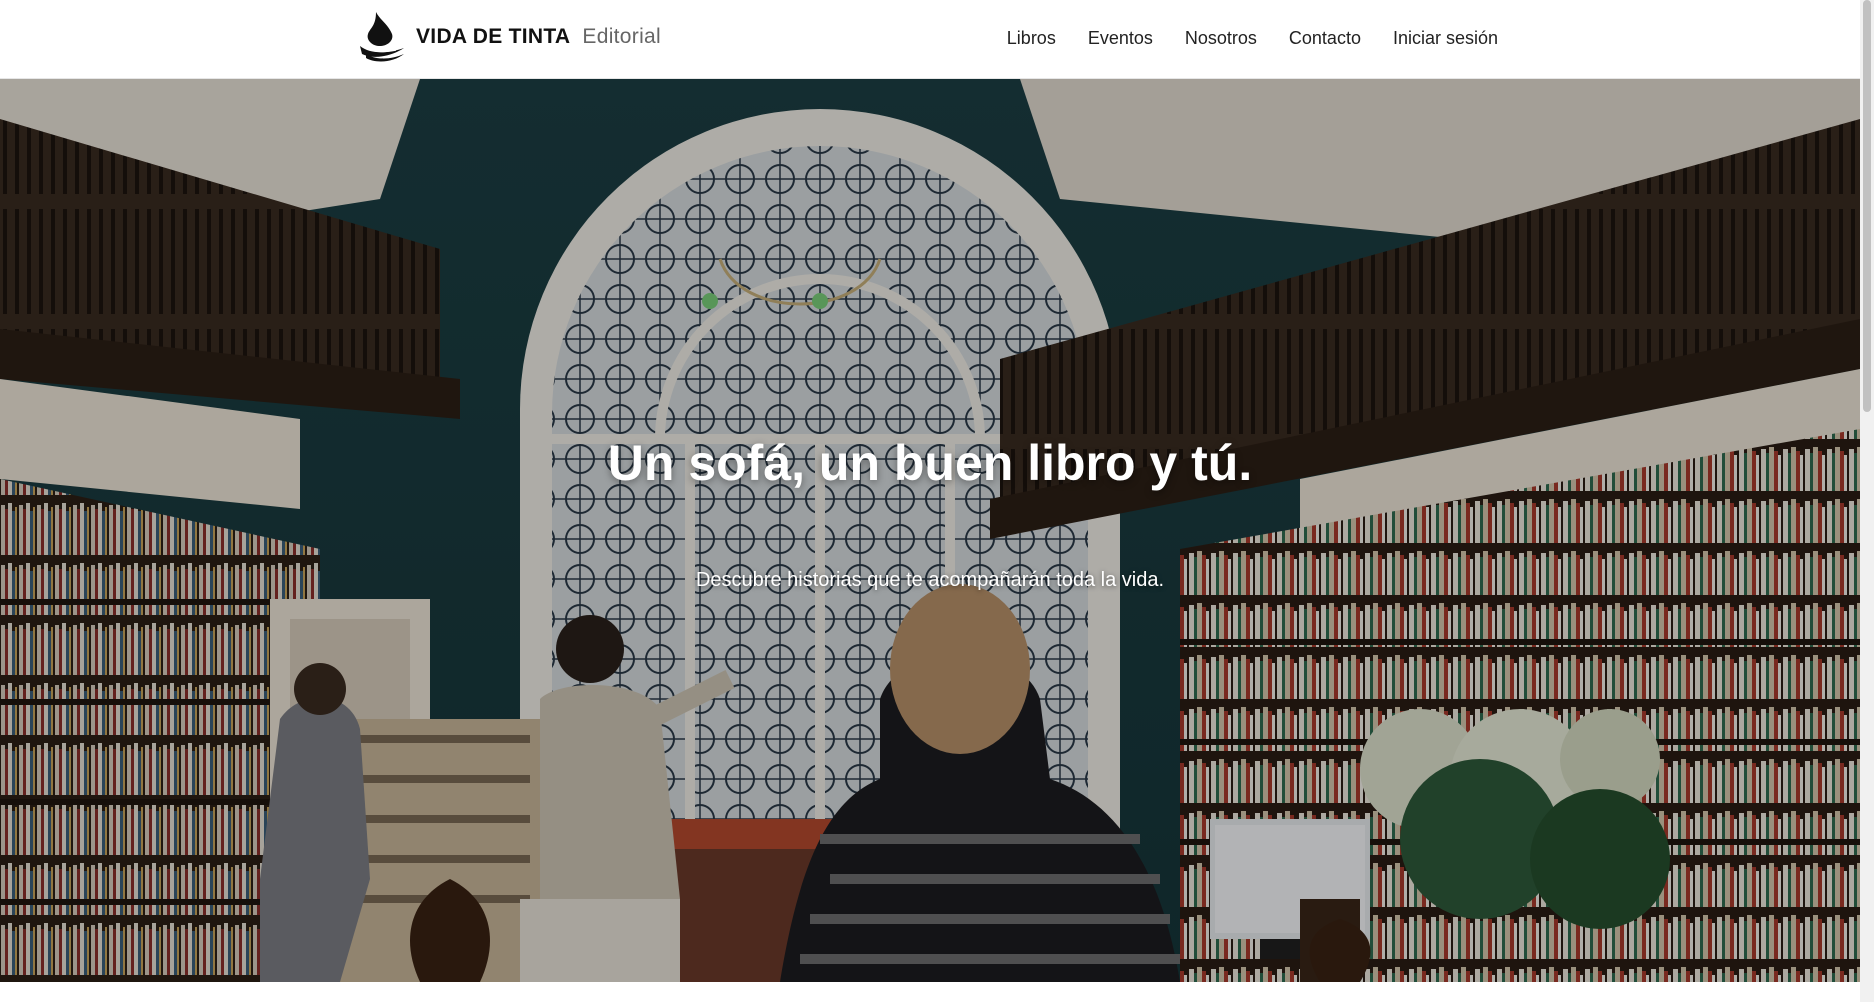 The image size is (1874, 1002). Describe the element at coordinates (493, 36) in the screenshot. I see `brand-name: VIDA DE TINTA` at that location.